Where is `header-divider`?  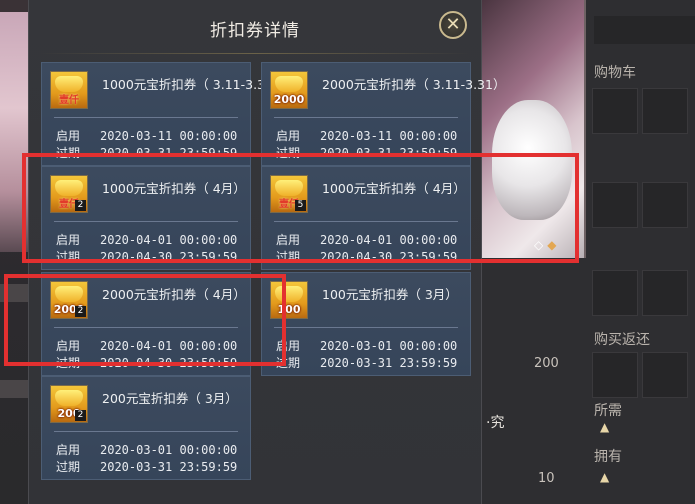
header-divider is located at coordinates (255, 53).